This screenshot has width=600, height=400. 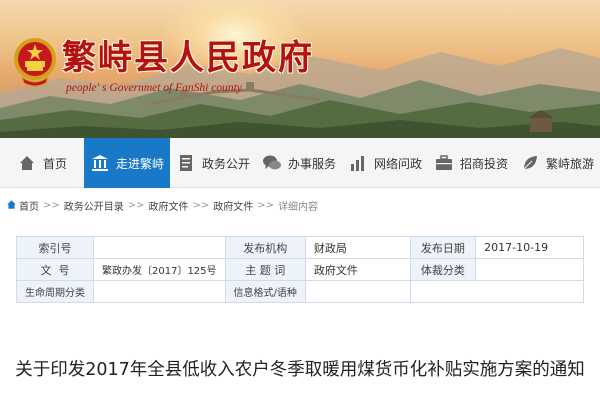 I want to click on org-label: 发布机构, so click(x=265, y=247).